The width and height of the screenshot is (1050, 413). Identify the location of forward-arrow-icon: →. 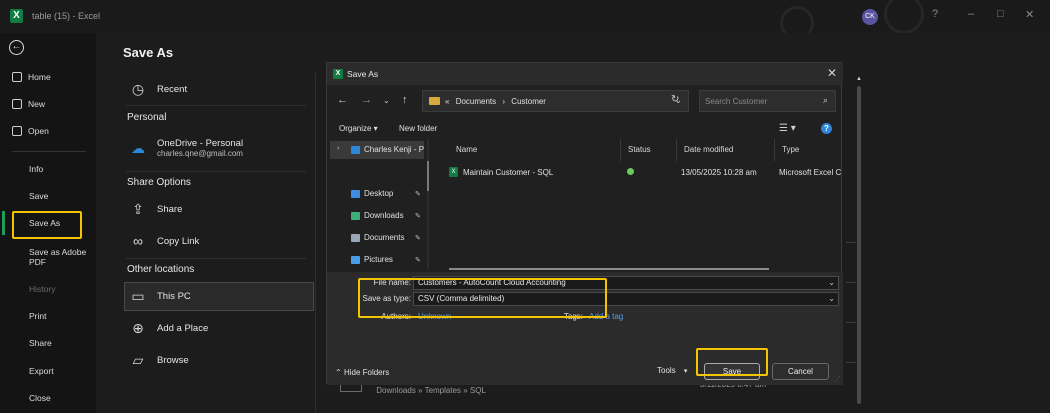
(366, 100).